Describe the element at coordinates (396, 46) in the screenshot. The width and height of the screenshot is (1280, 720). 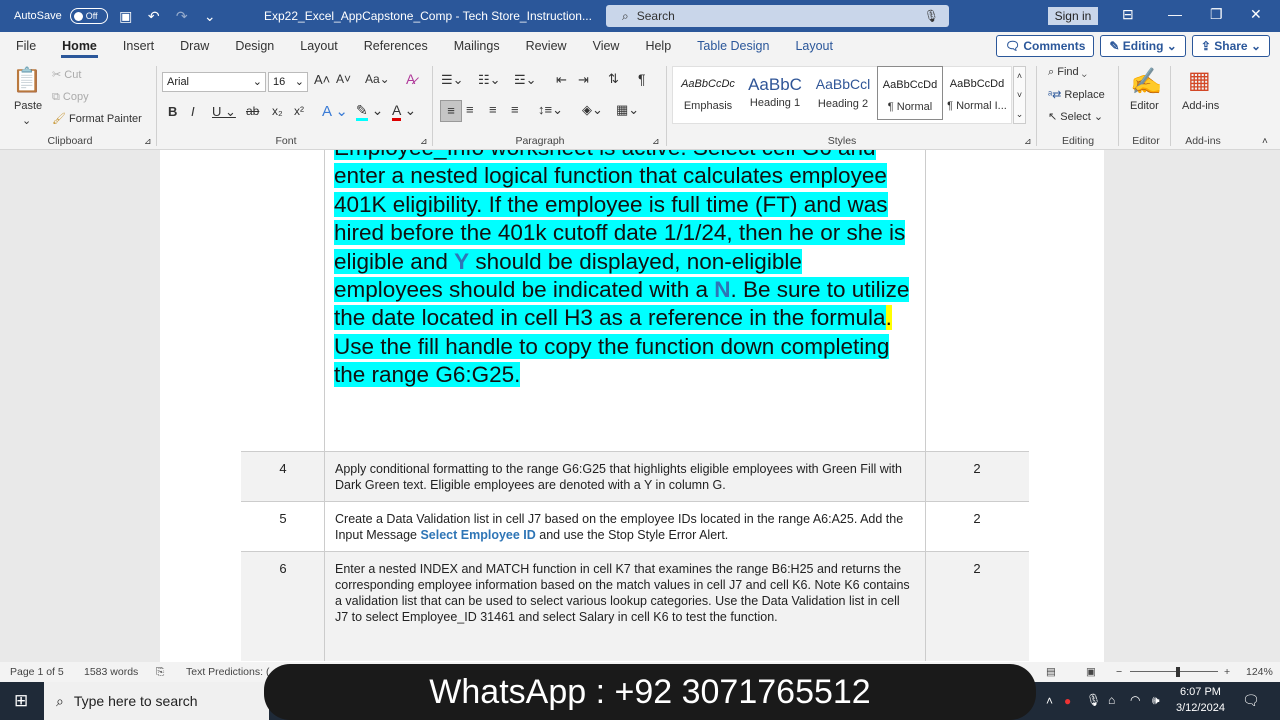
I see `tab-references: References` at that location.